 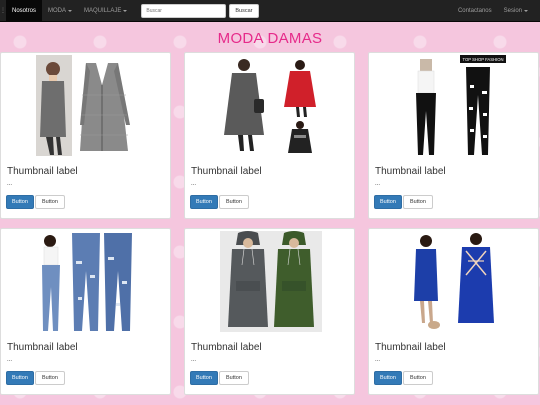 I want to click on product-image-grey-plaid-coat, so click(x=86, y=105).